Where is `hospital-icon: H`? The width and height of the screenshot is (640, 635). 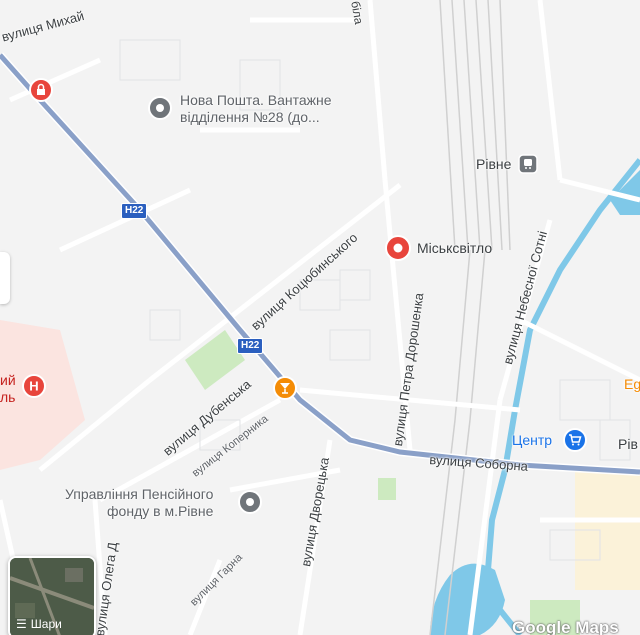 hospital-icon: H is located at coordinates (34, 386).